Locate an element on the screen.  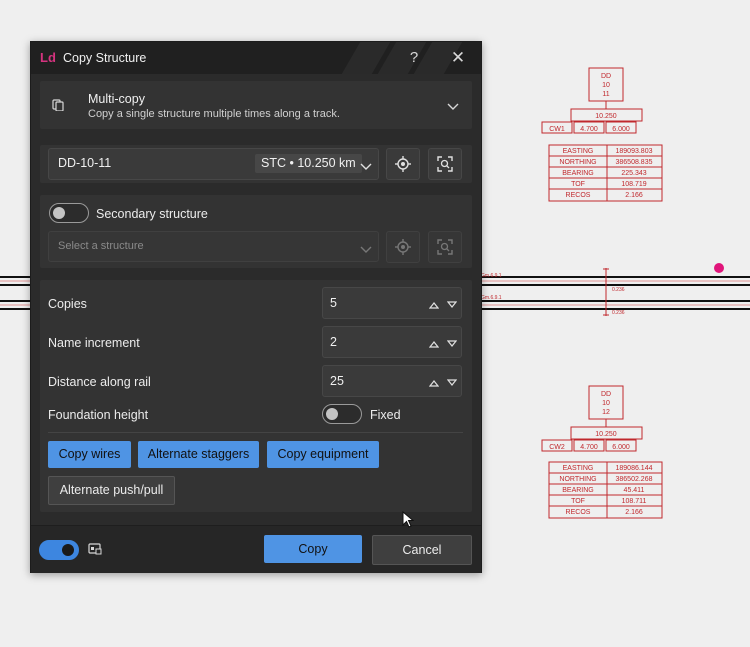
zoom-to-structure-button is located at coordinates (445, 164).